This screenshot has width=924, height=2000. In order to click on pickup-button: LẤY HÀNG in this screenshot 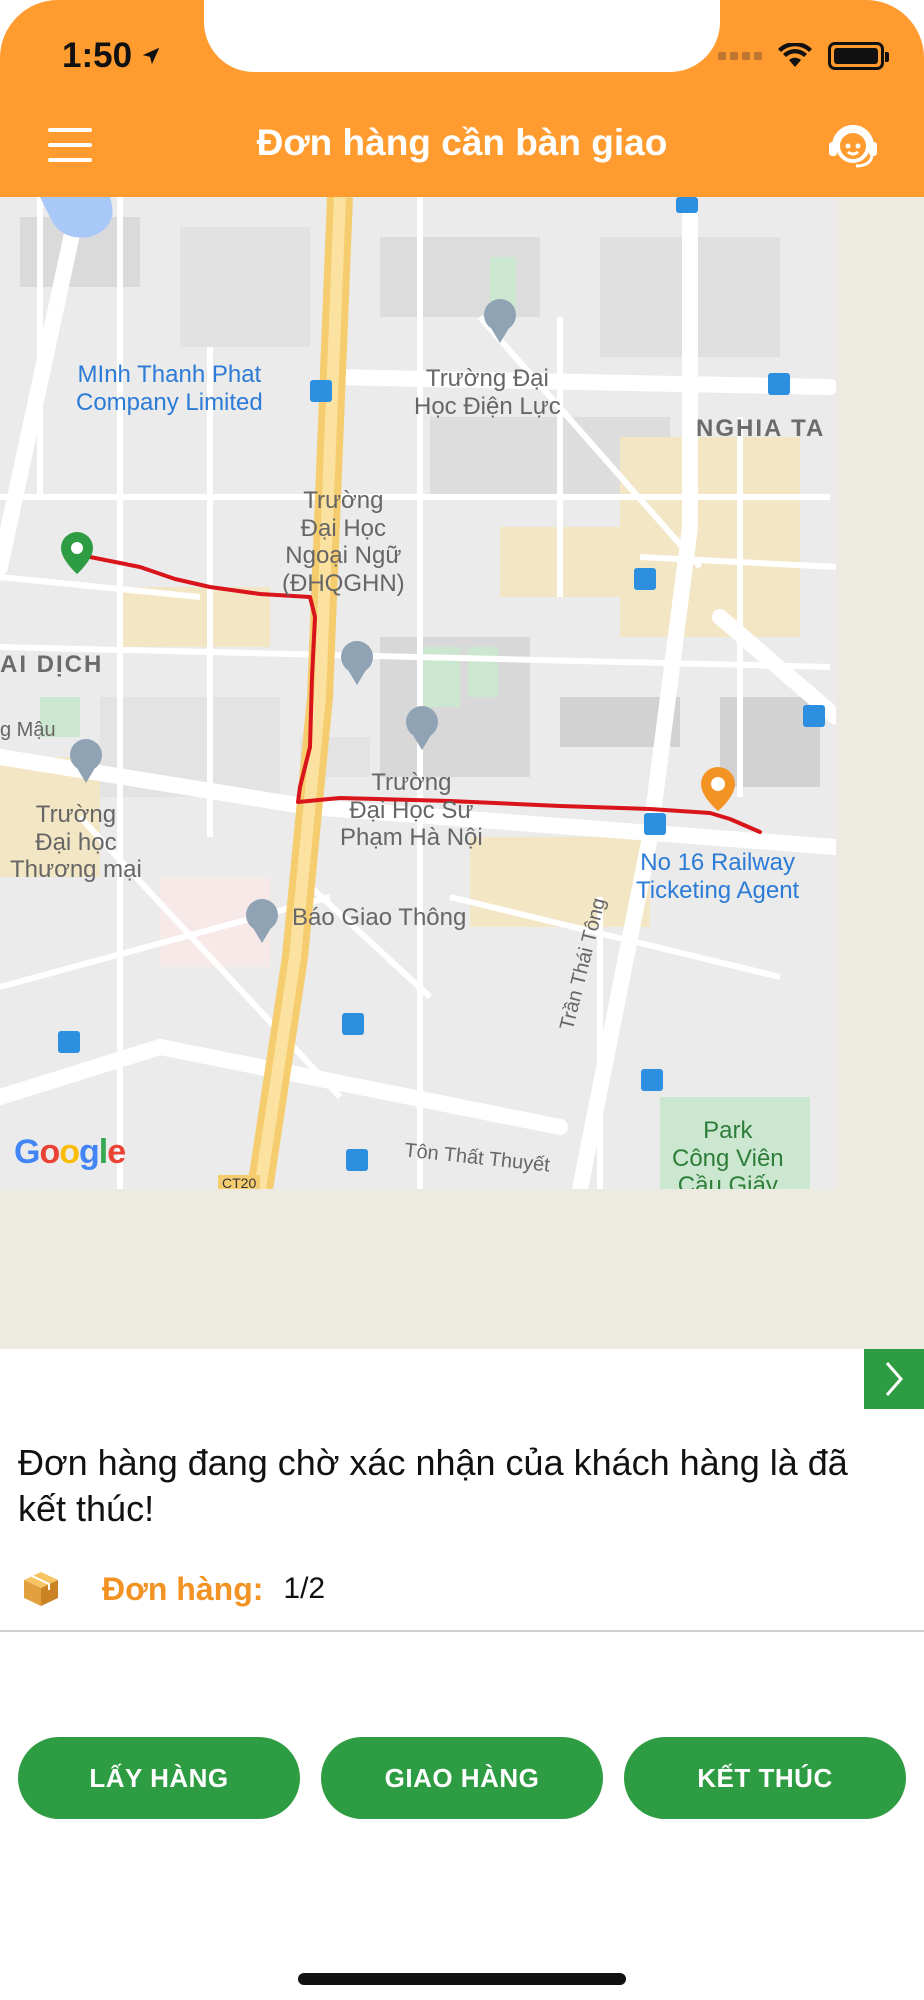, I will do `click(159, 1778)`.